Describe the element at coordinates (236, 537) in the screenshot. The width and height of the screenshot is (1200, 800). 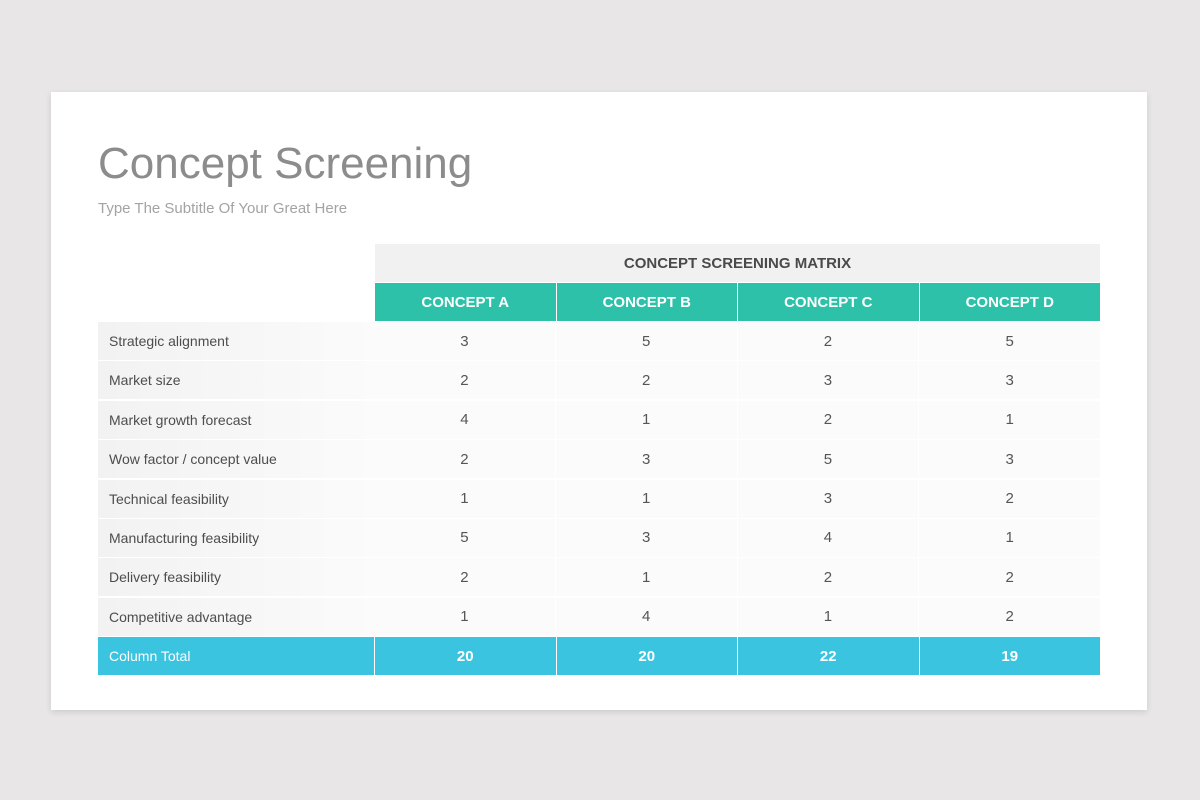
I see `row-label: Manufacturing feasibility` at that location.